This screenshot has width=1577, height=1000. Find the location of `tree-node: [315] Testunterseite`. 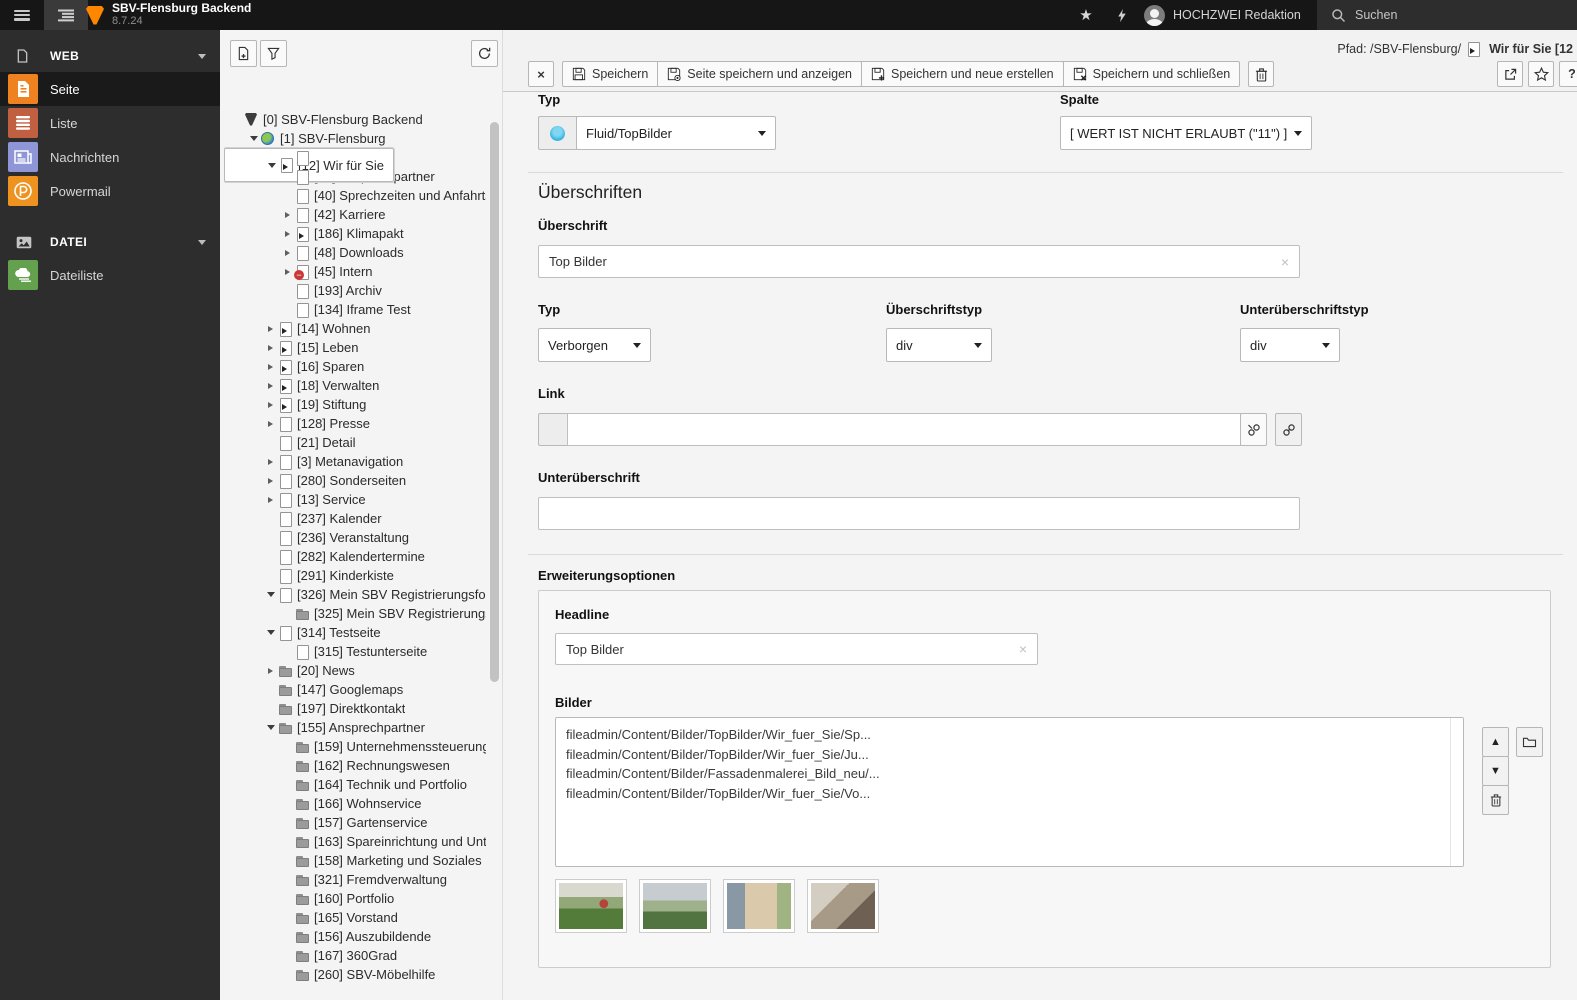

tree-node: [315] Testunterseite is located at coordinates (355, 651).